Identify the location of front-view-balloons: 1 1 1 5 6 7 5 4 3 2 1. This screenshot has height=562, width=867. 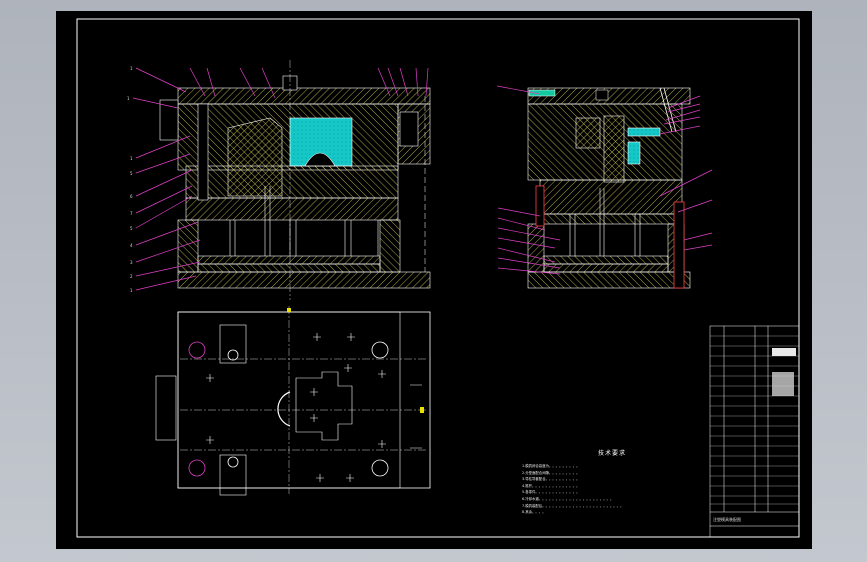
(130, 179).